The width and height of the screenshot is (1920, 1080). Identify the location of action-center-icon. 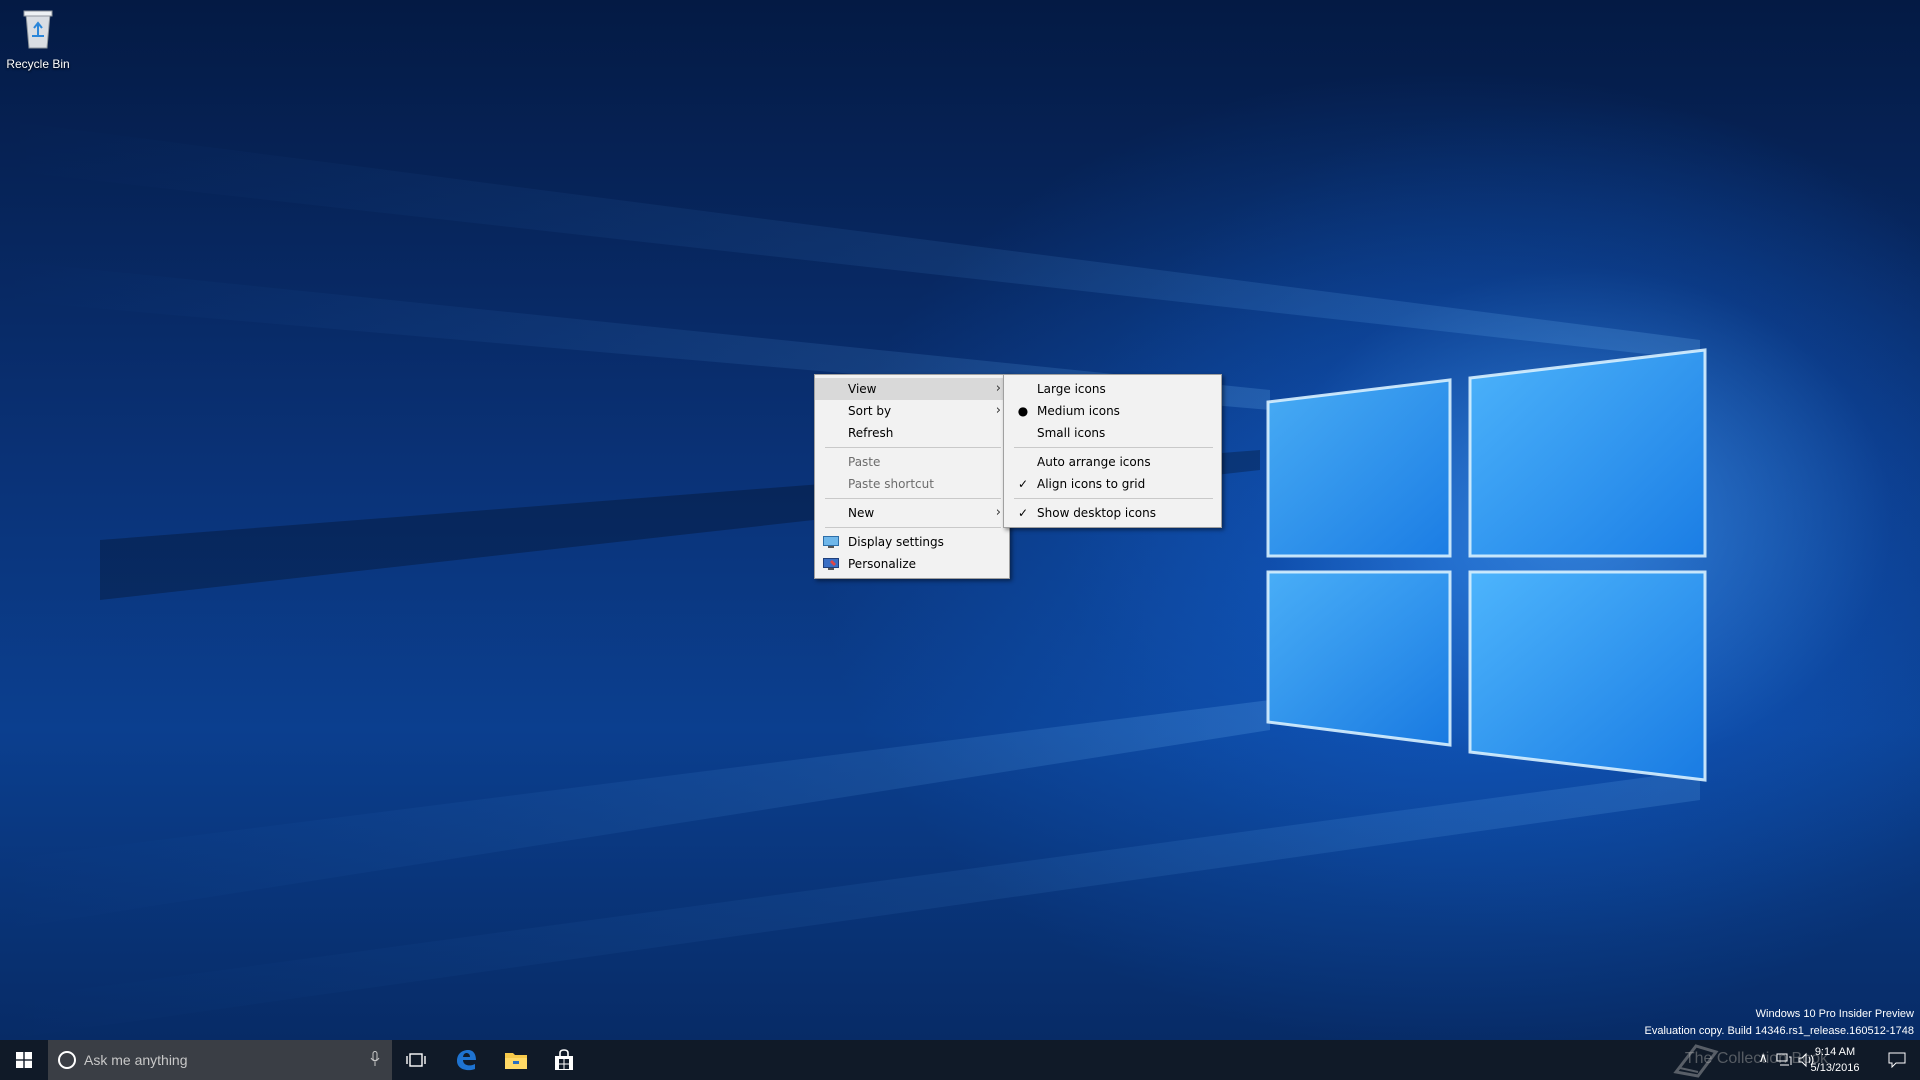
(1897, 1060).